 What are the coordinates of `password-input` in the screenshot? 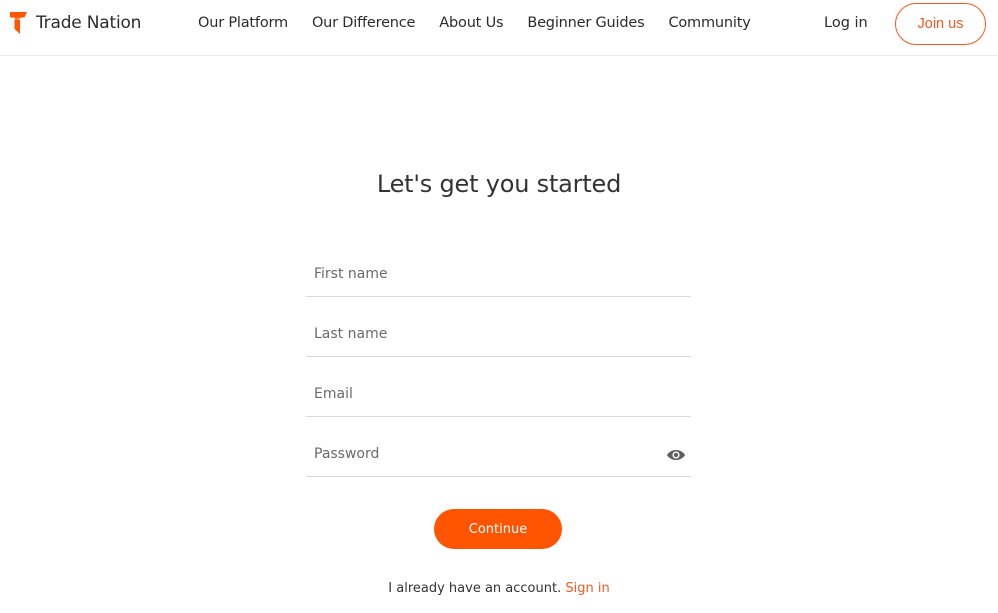 It's located at (498, 453).